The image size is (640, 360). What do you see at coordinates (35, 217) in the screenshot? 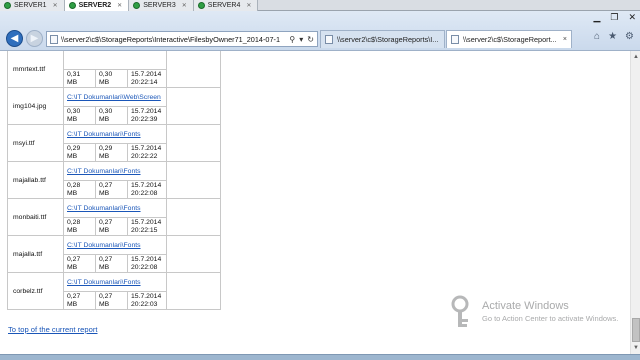
I see `file-name-cell: monbaiti.ttf` at bounding box center [35, 217].